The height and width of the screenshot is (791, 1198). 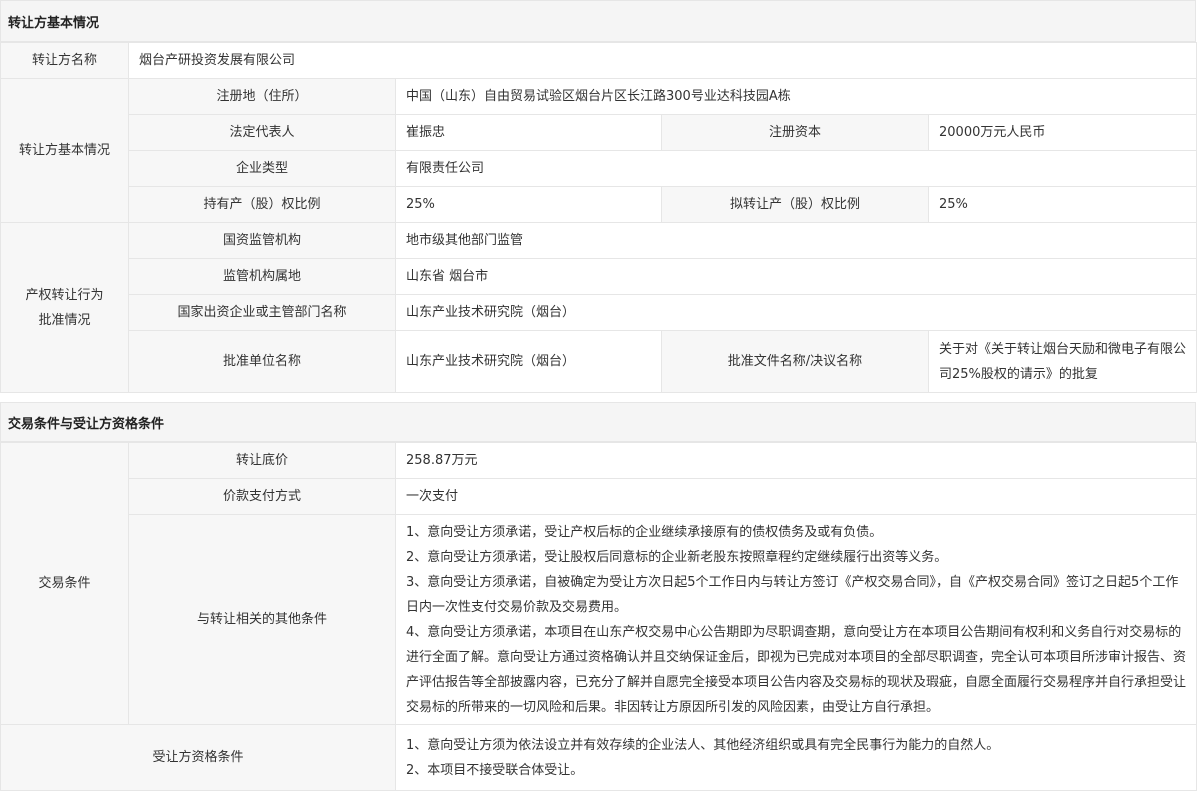 What do you see at coordinates (644, 532) in the screenshot?
I see `other-condition-item: 1、意向受让方须承诺，受让产权后标的企业继续承接原有的债权债务及或有负债。` at bounding box center [644, 532].